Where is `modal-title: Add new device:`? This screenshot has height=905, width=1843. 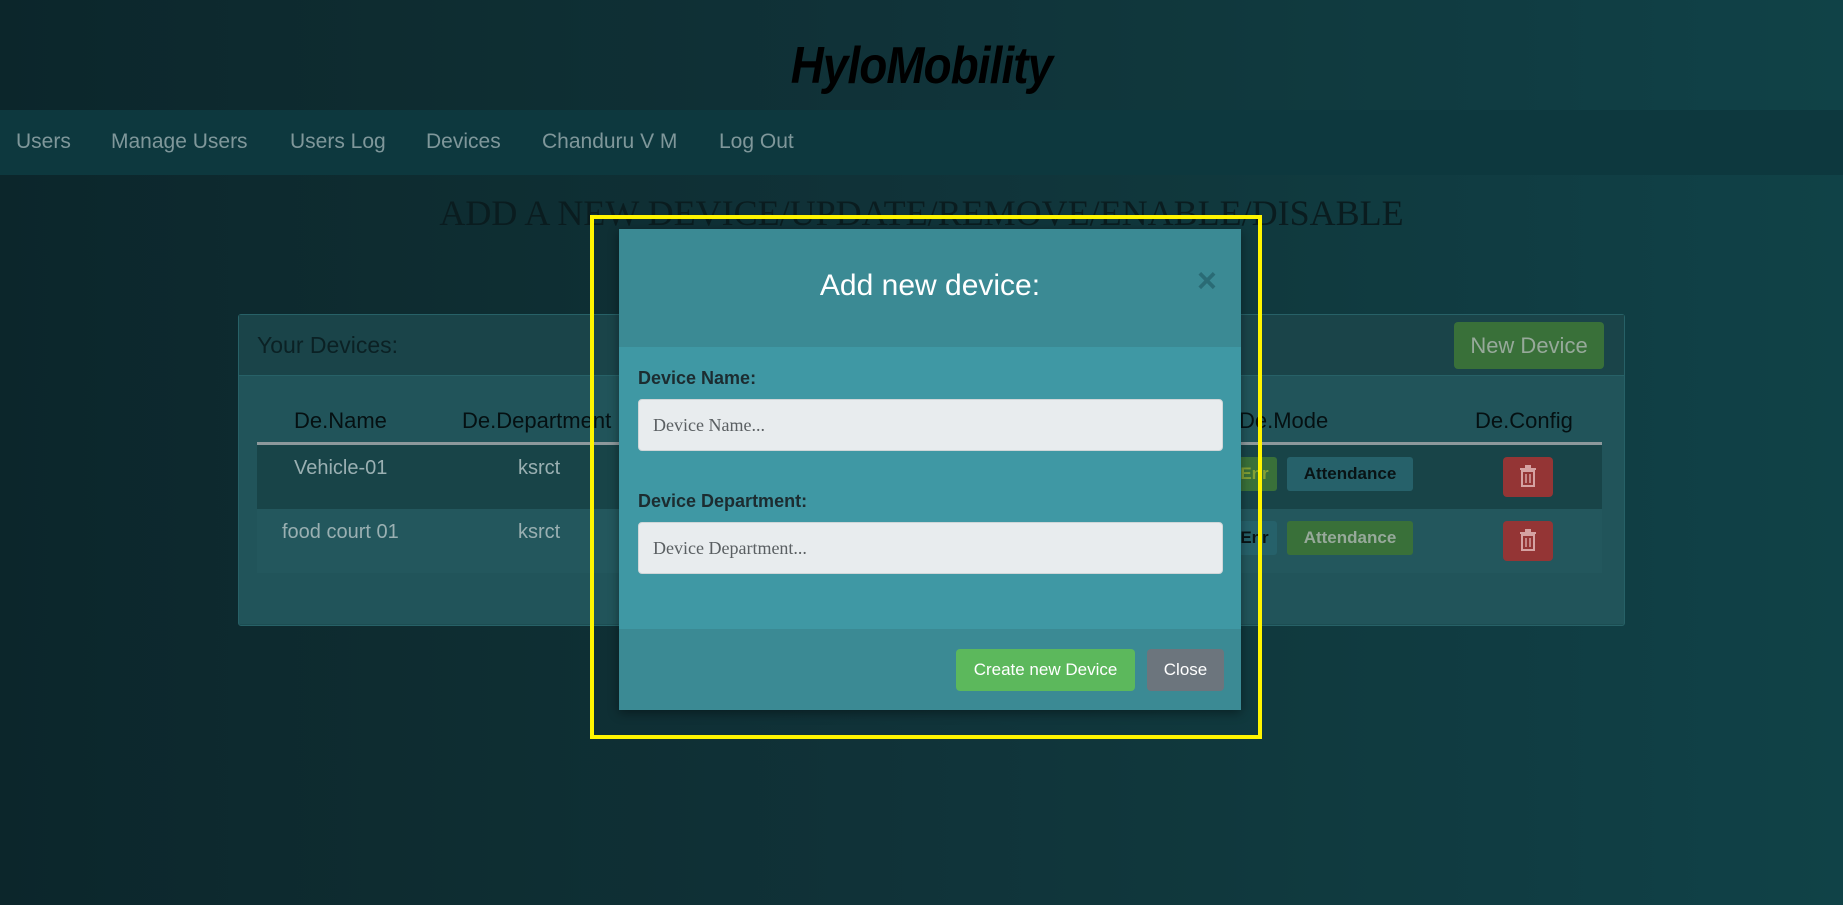
modal-title: Add new device: is located at coordinates (930, 285).